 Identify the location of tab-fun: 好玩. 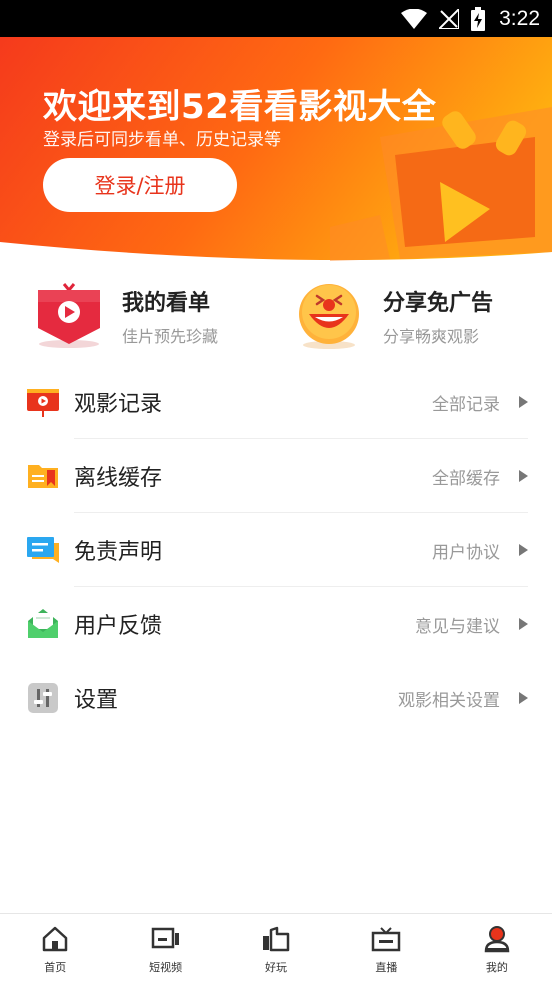
(276, 947).